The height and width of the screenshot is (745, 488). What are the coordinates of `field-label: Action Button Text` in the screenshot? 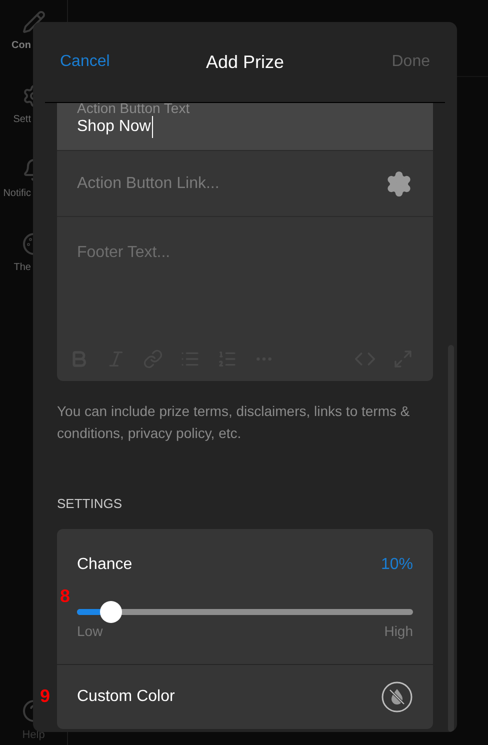 It's located at (134, 109).